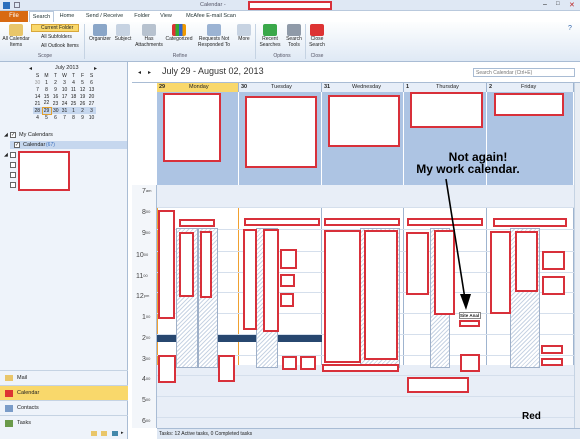 Image resolution: width=580 pixels, height=439 pixels. Describe the element at coordinates (17, 145) in the screenshot. I see `checkbox: ✓` at that location.